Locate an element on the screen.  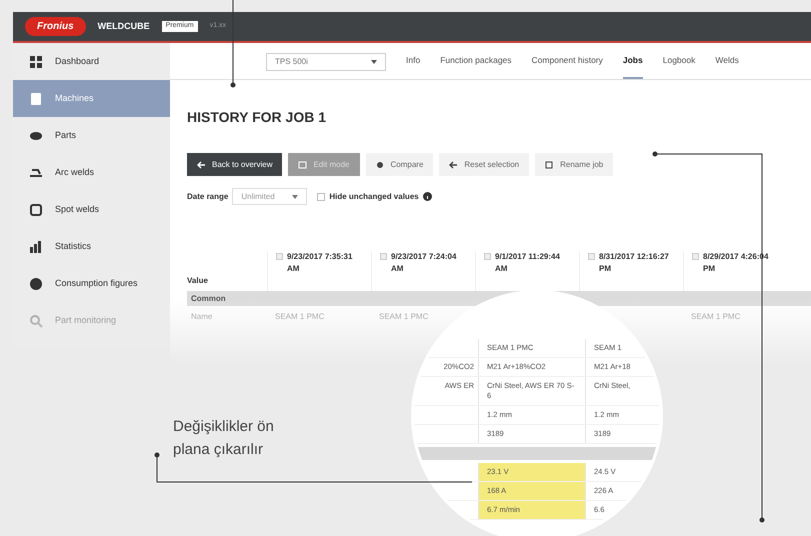
machine-dropdown: TPS 500i is located at coordinates (326, 62).